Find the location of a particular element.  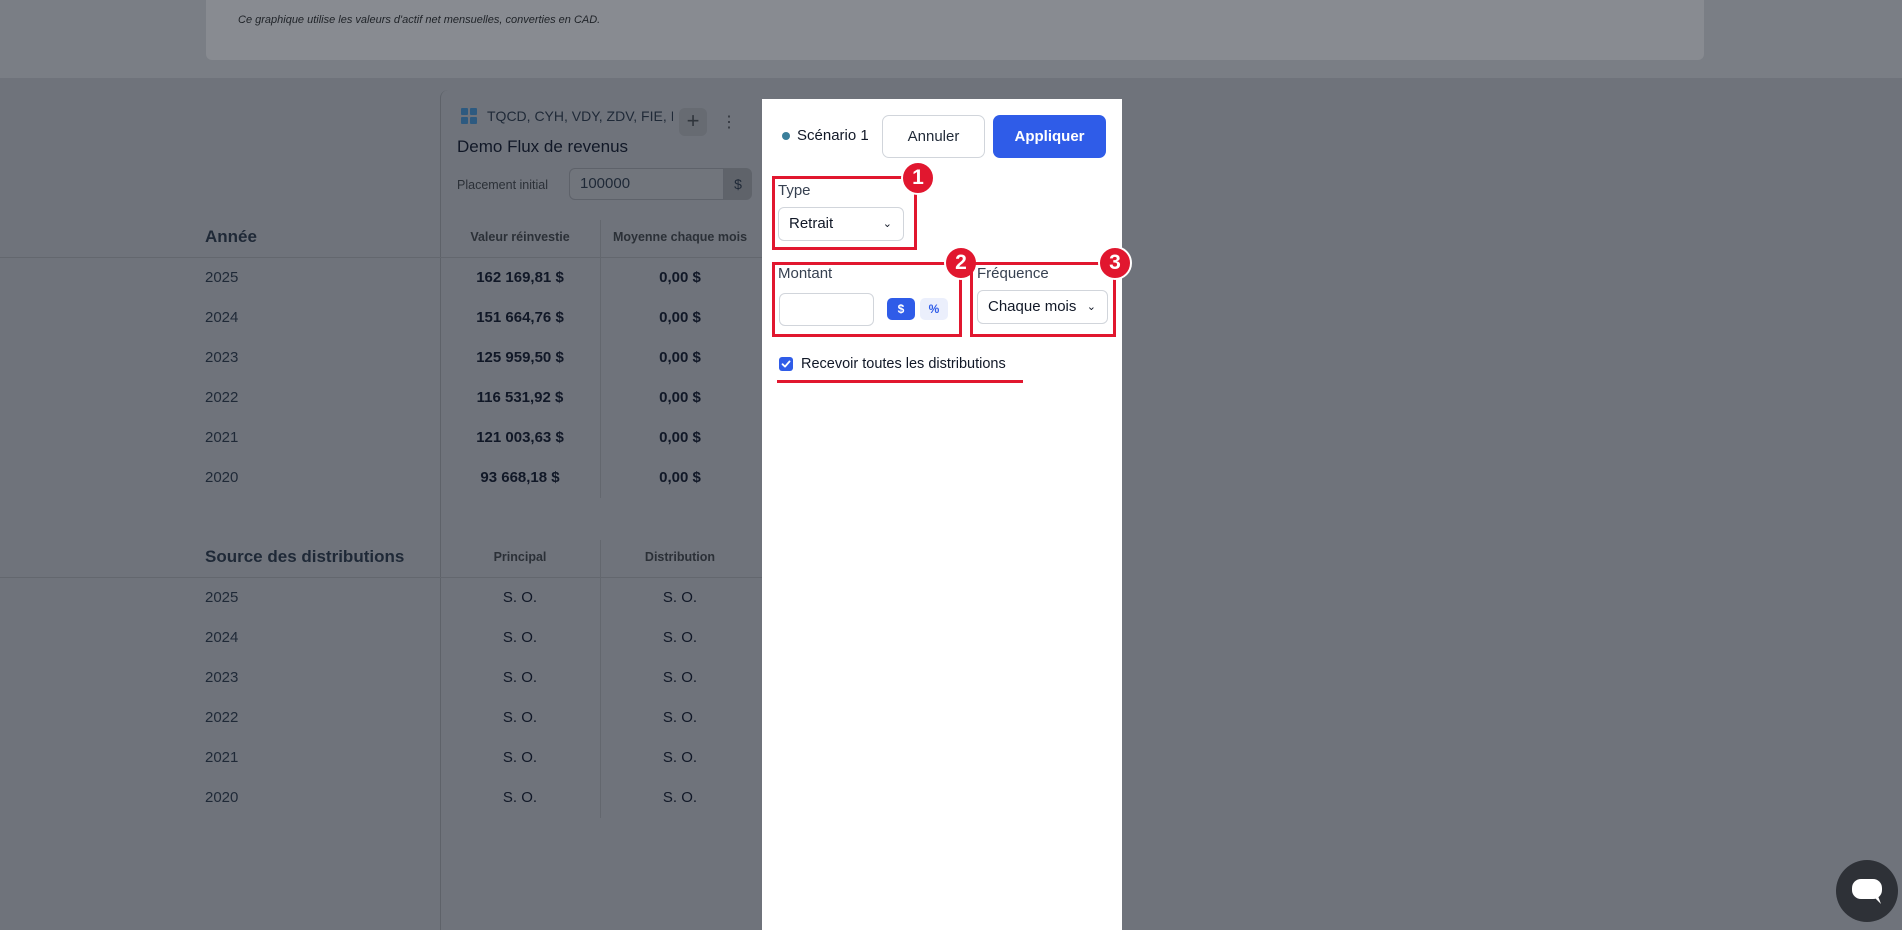

chat-bubble-icon is located at coordinates (1867, 891).